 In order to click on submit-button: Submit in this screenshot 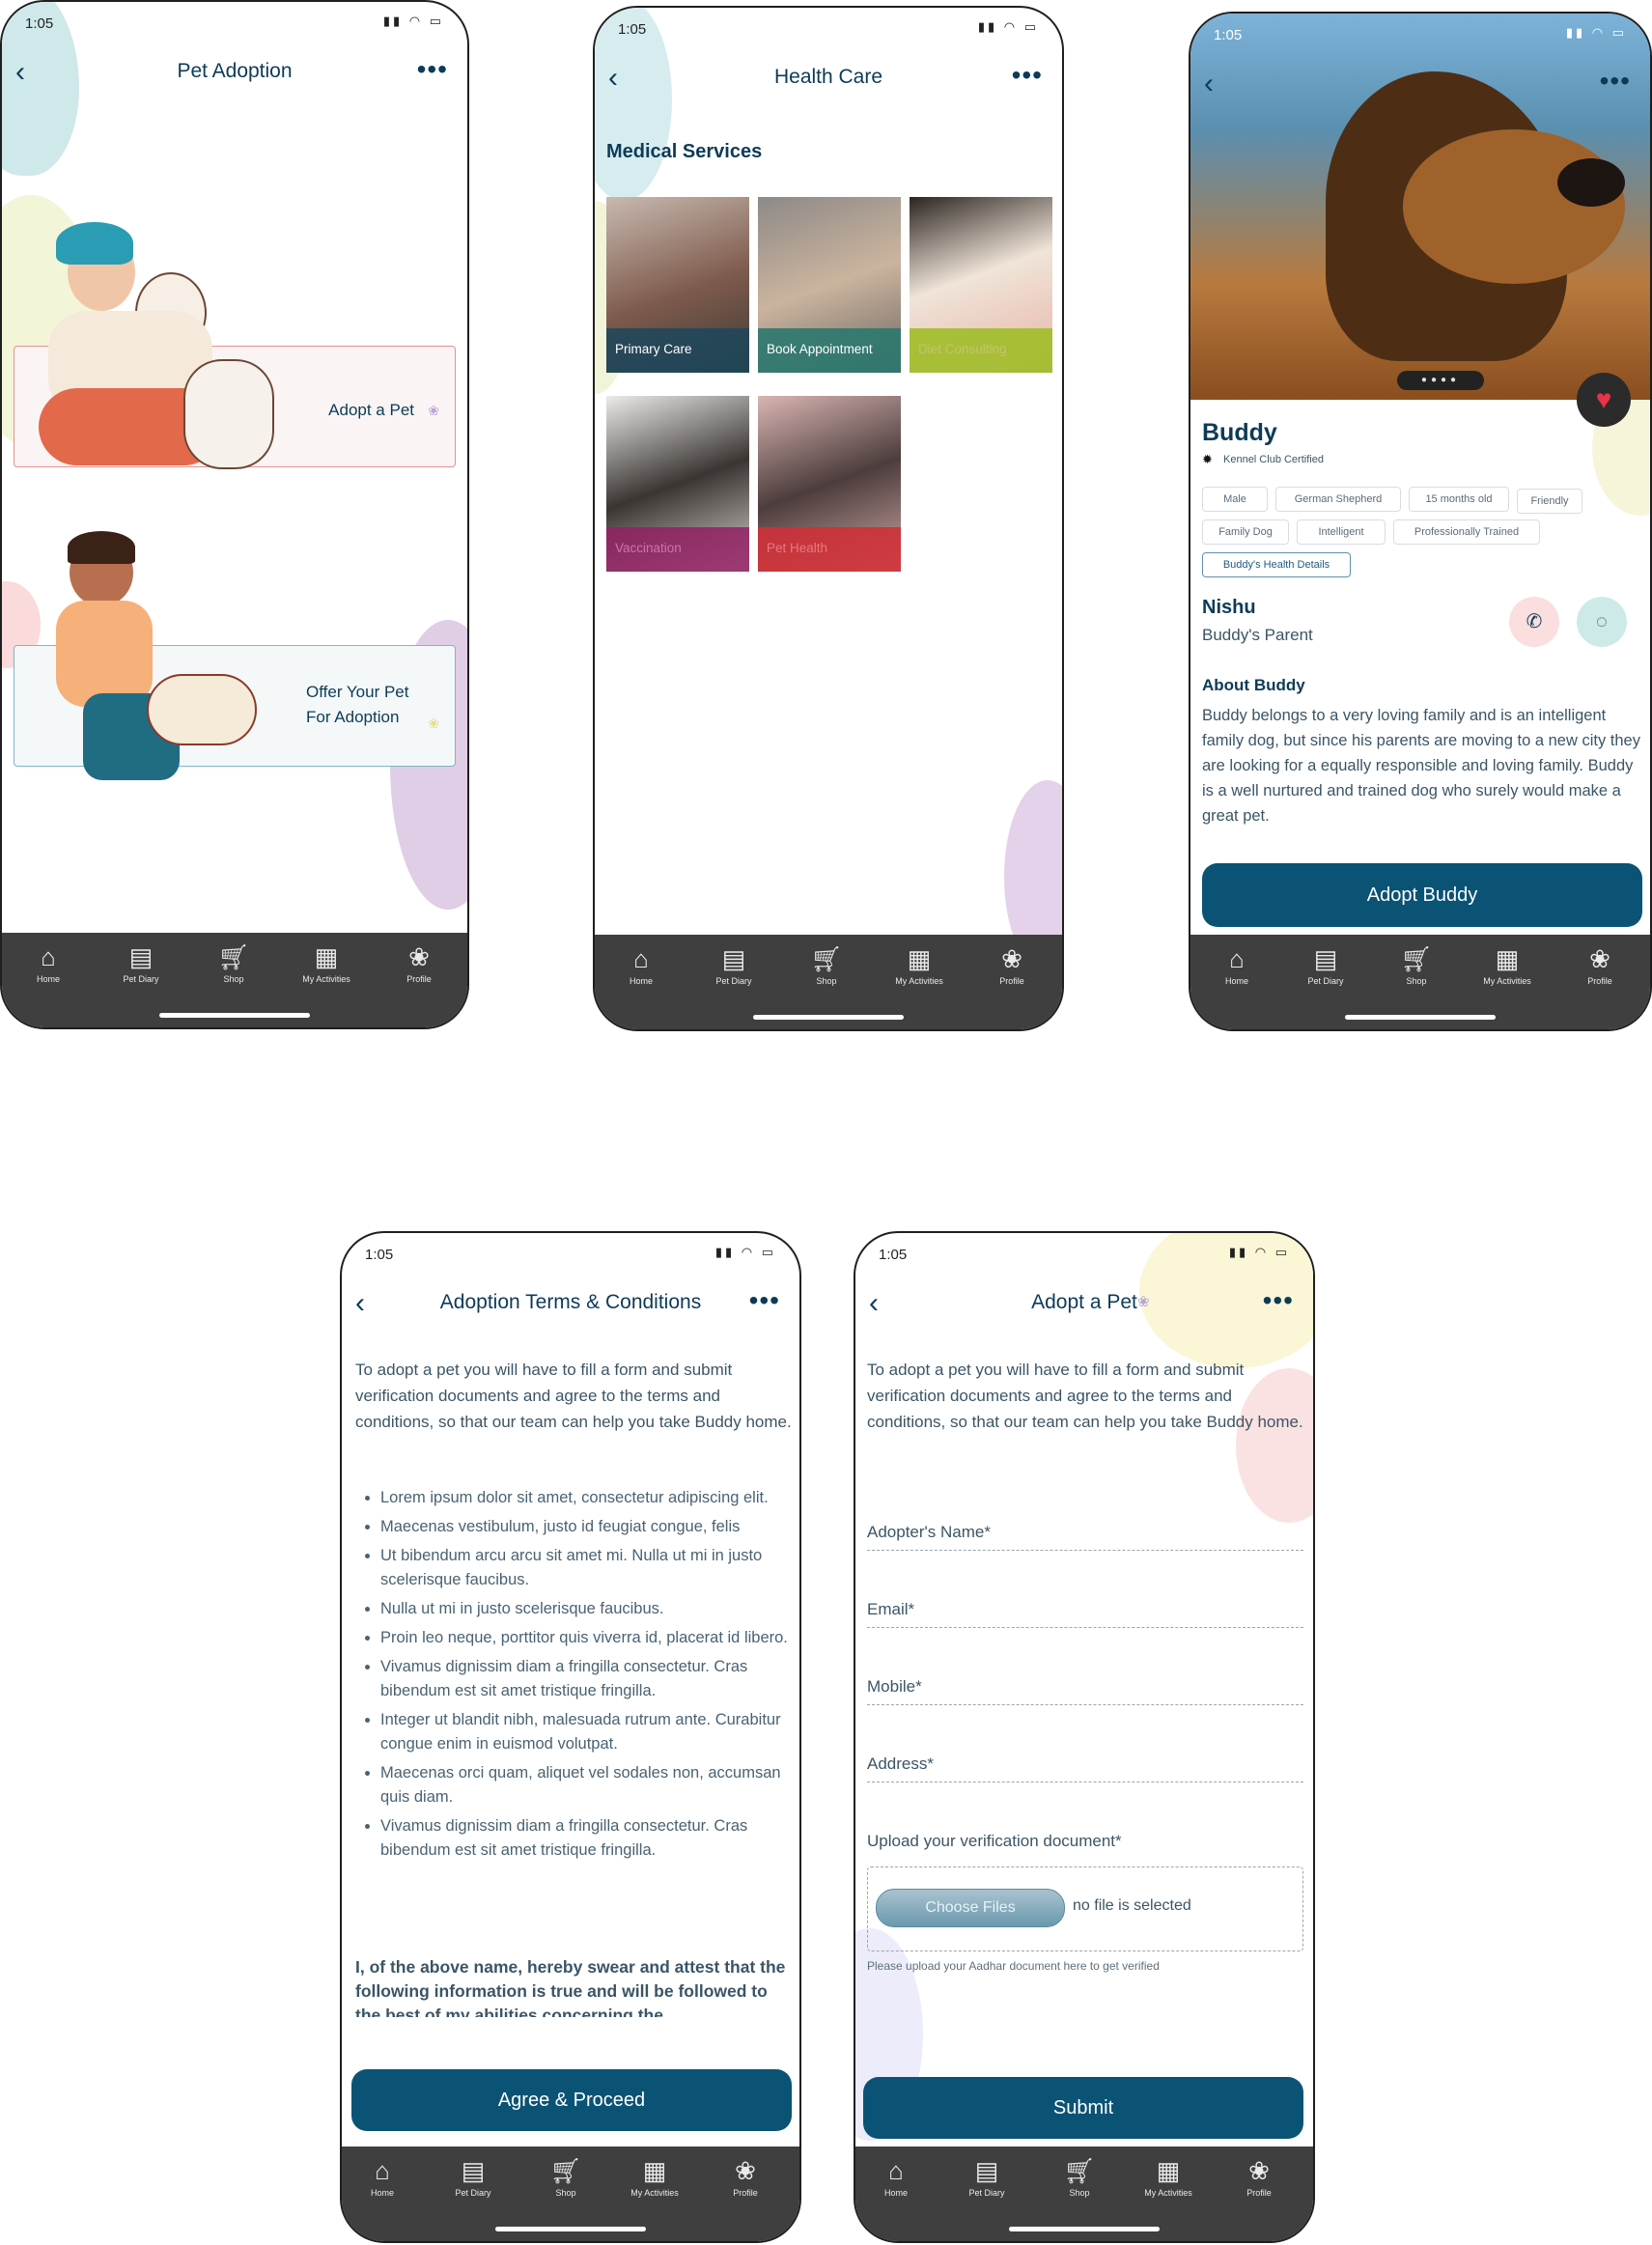, I will do `click(1083, 2108)`.